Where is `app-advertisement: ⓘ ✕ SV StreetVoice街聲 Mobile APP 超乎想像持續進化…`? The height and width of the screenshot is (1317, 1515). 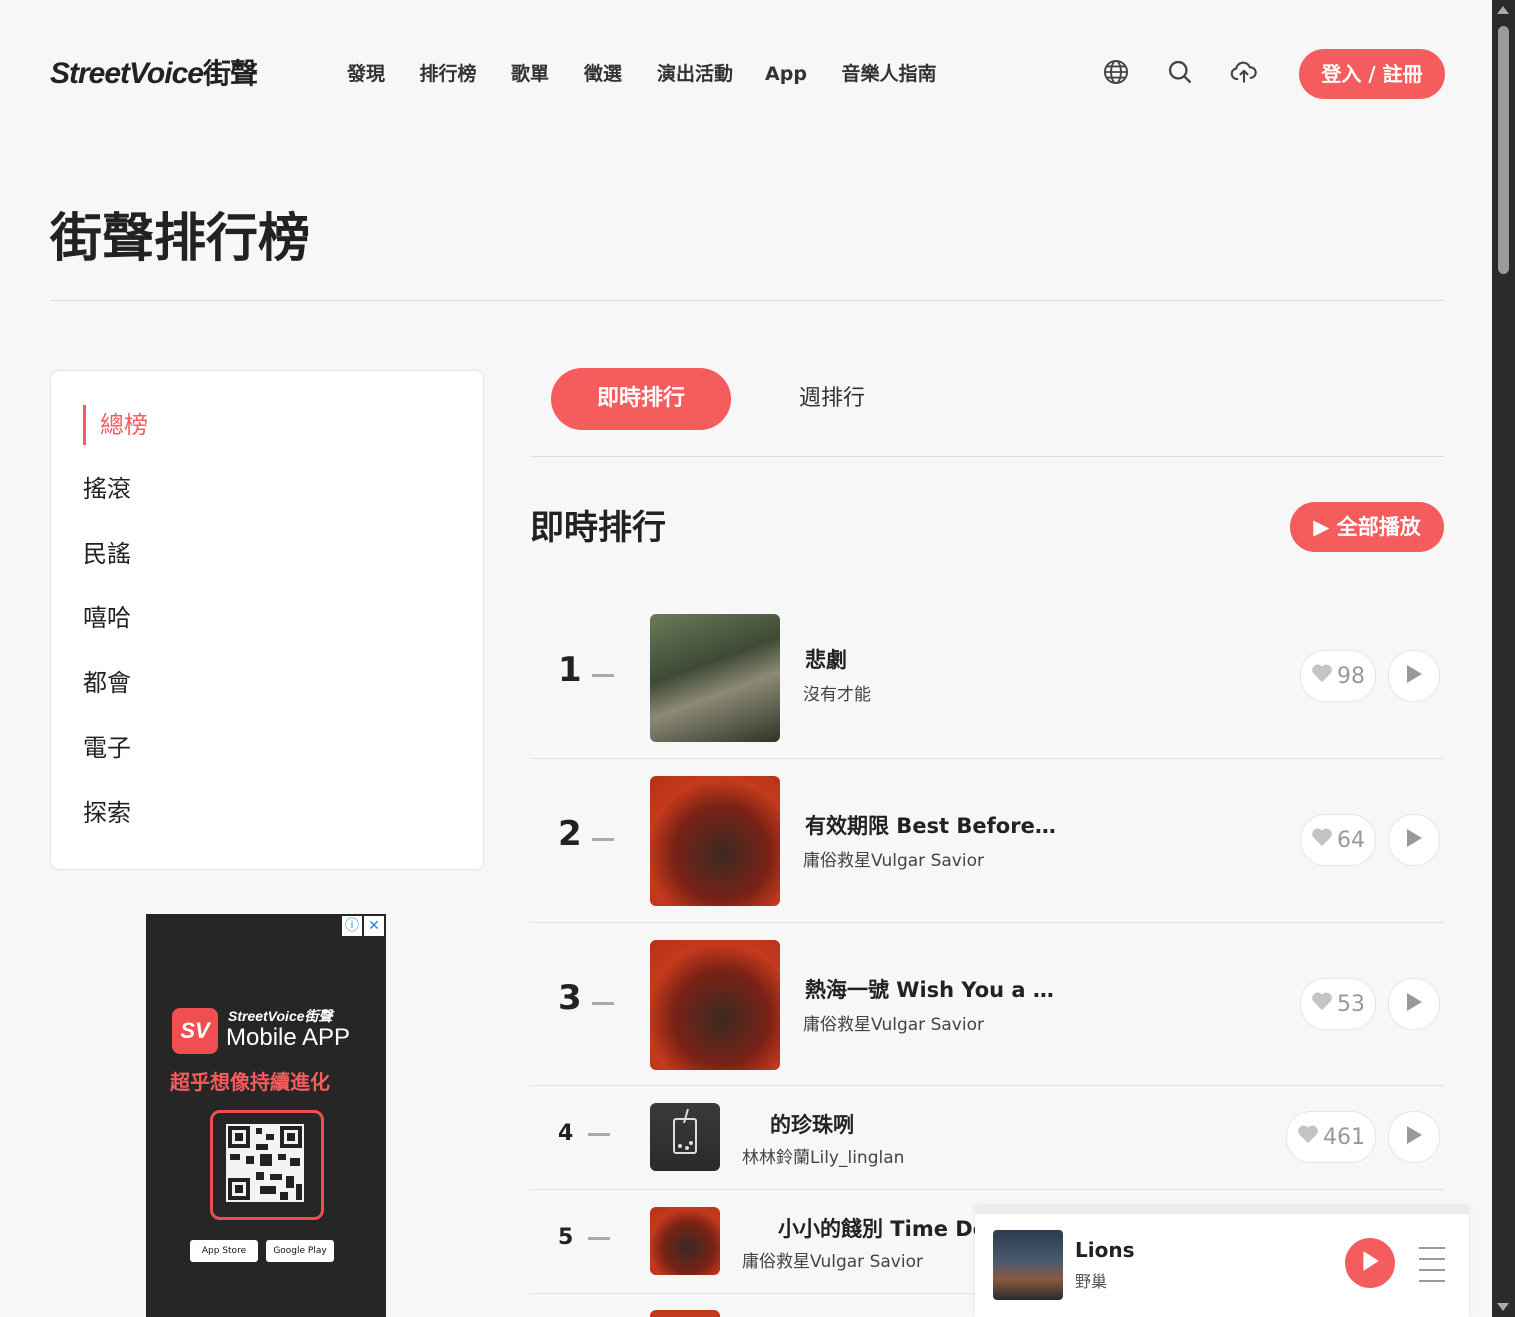 app-advertisement: ⓘ ✕ SV StreetVoice街聲 Mobile APP 超乎想像持續進化… is located at coordinates (266, 1115).